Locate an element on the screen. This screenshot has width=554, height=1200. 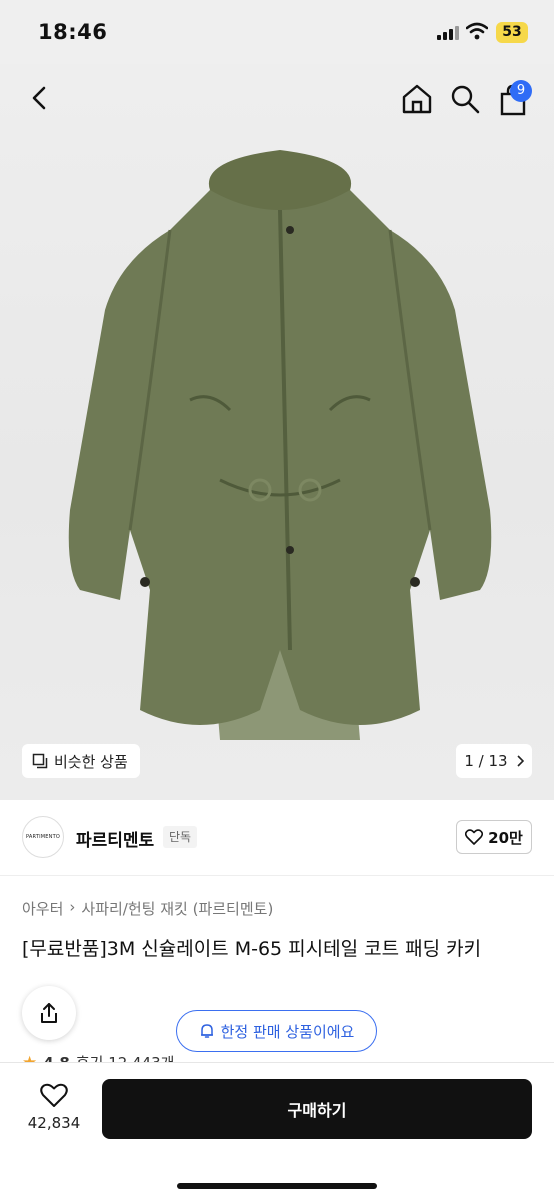
buy-button: 구매하기 is located at coordinates (317, 1109).